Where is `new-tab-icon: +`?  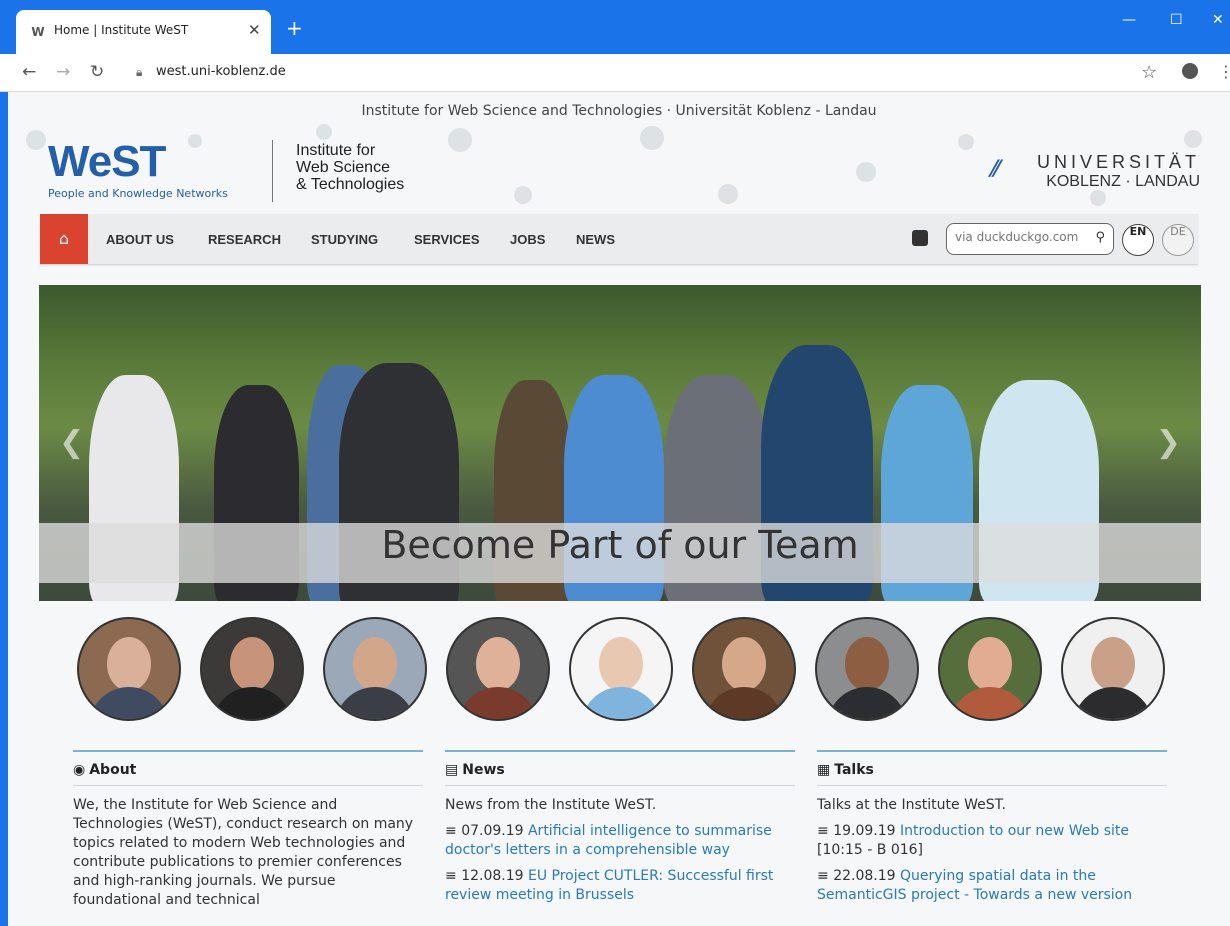 new-tab-icon: + is located at coordinates (294, 28).